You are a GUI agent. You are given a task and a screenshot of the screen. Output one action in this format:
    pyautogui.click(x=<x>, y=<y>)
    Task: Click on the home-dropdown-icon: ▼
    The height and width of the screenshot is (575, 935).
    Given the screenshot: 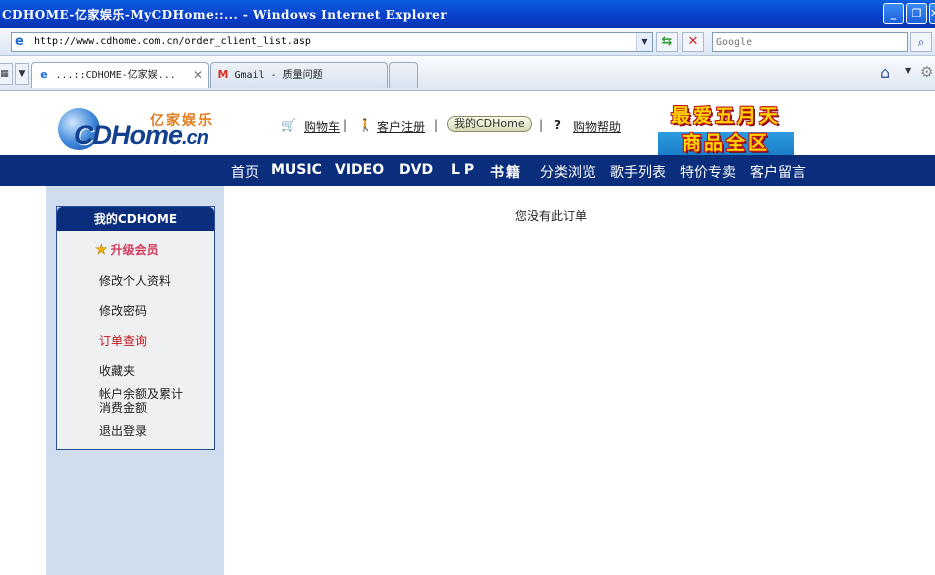 What is the action you would take?
    pyautogui.click(x=908, y=70)
    